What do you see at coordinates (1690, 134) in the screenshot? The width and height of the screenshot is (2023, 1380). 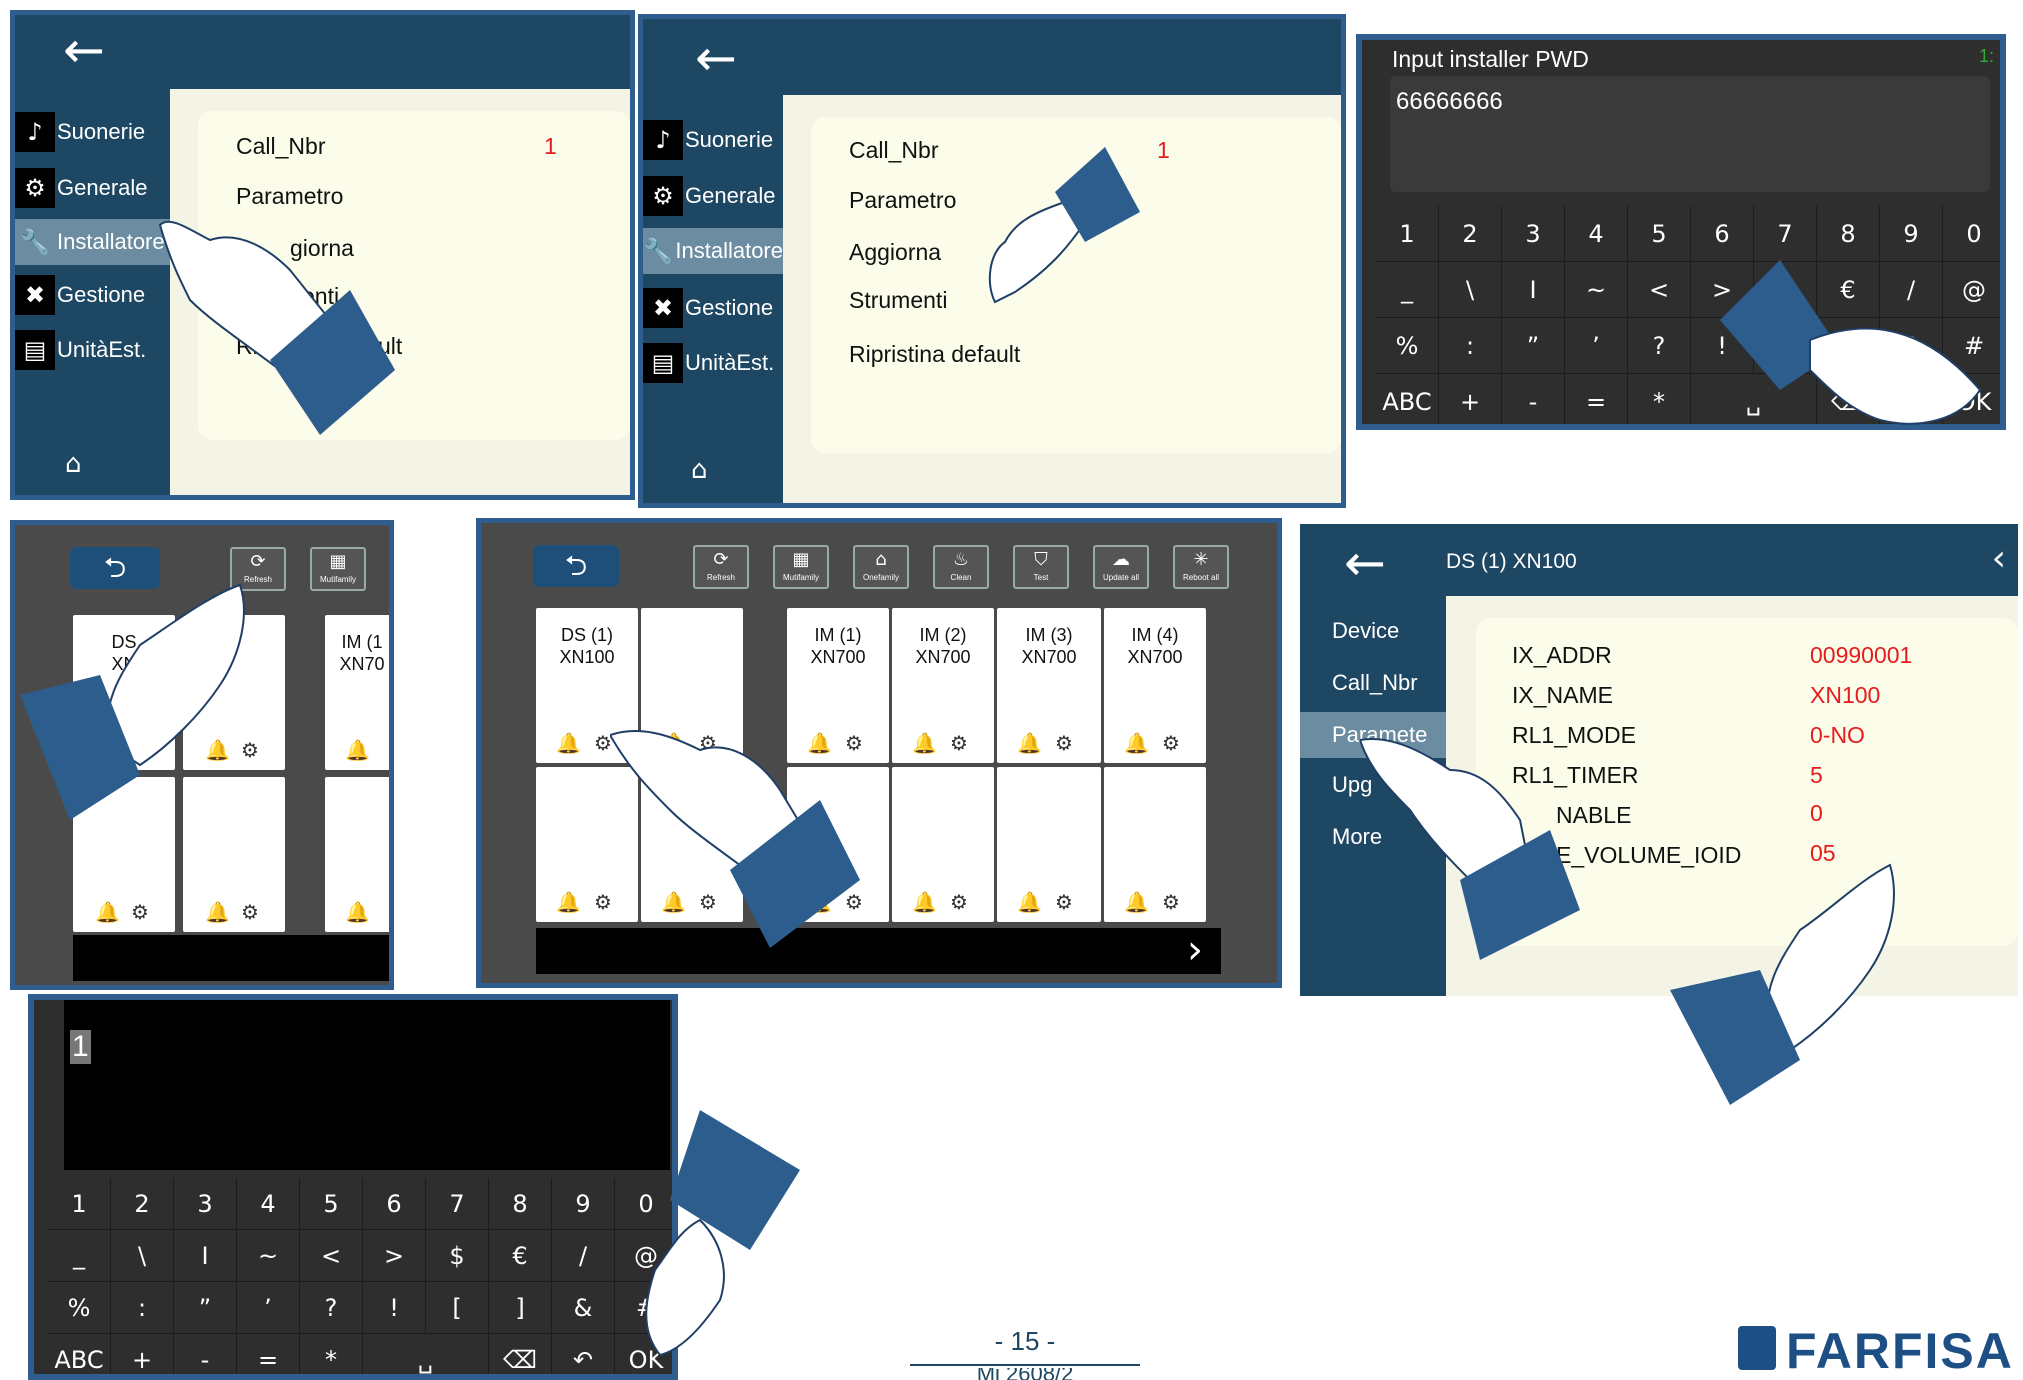 I see `password-input: 66666666` at bounding box center [1690, 134].